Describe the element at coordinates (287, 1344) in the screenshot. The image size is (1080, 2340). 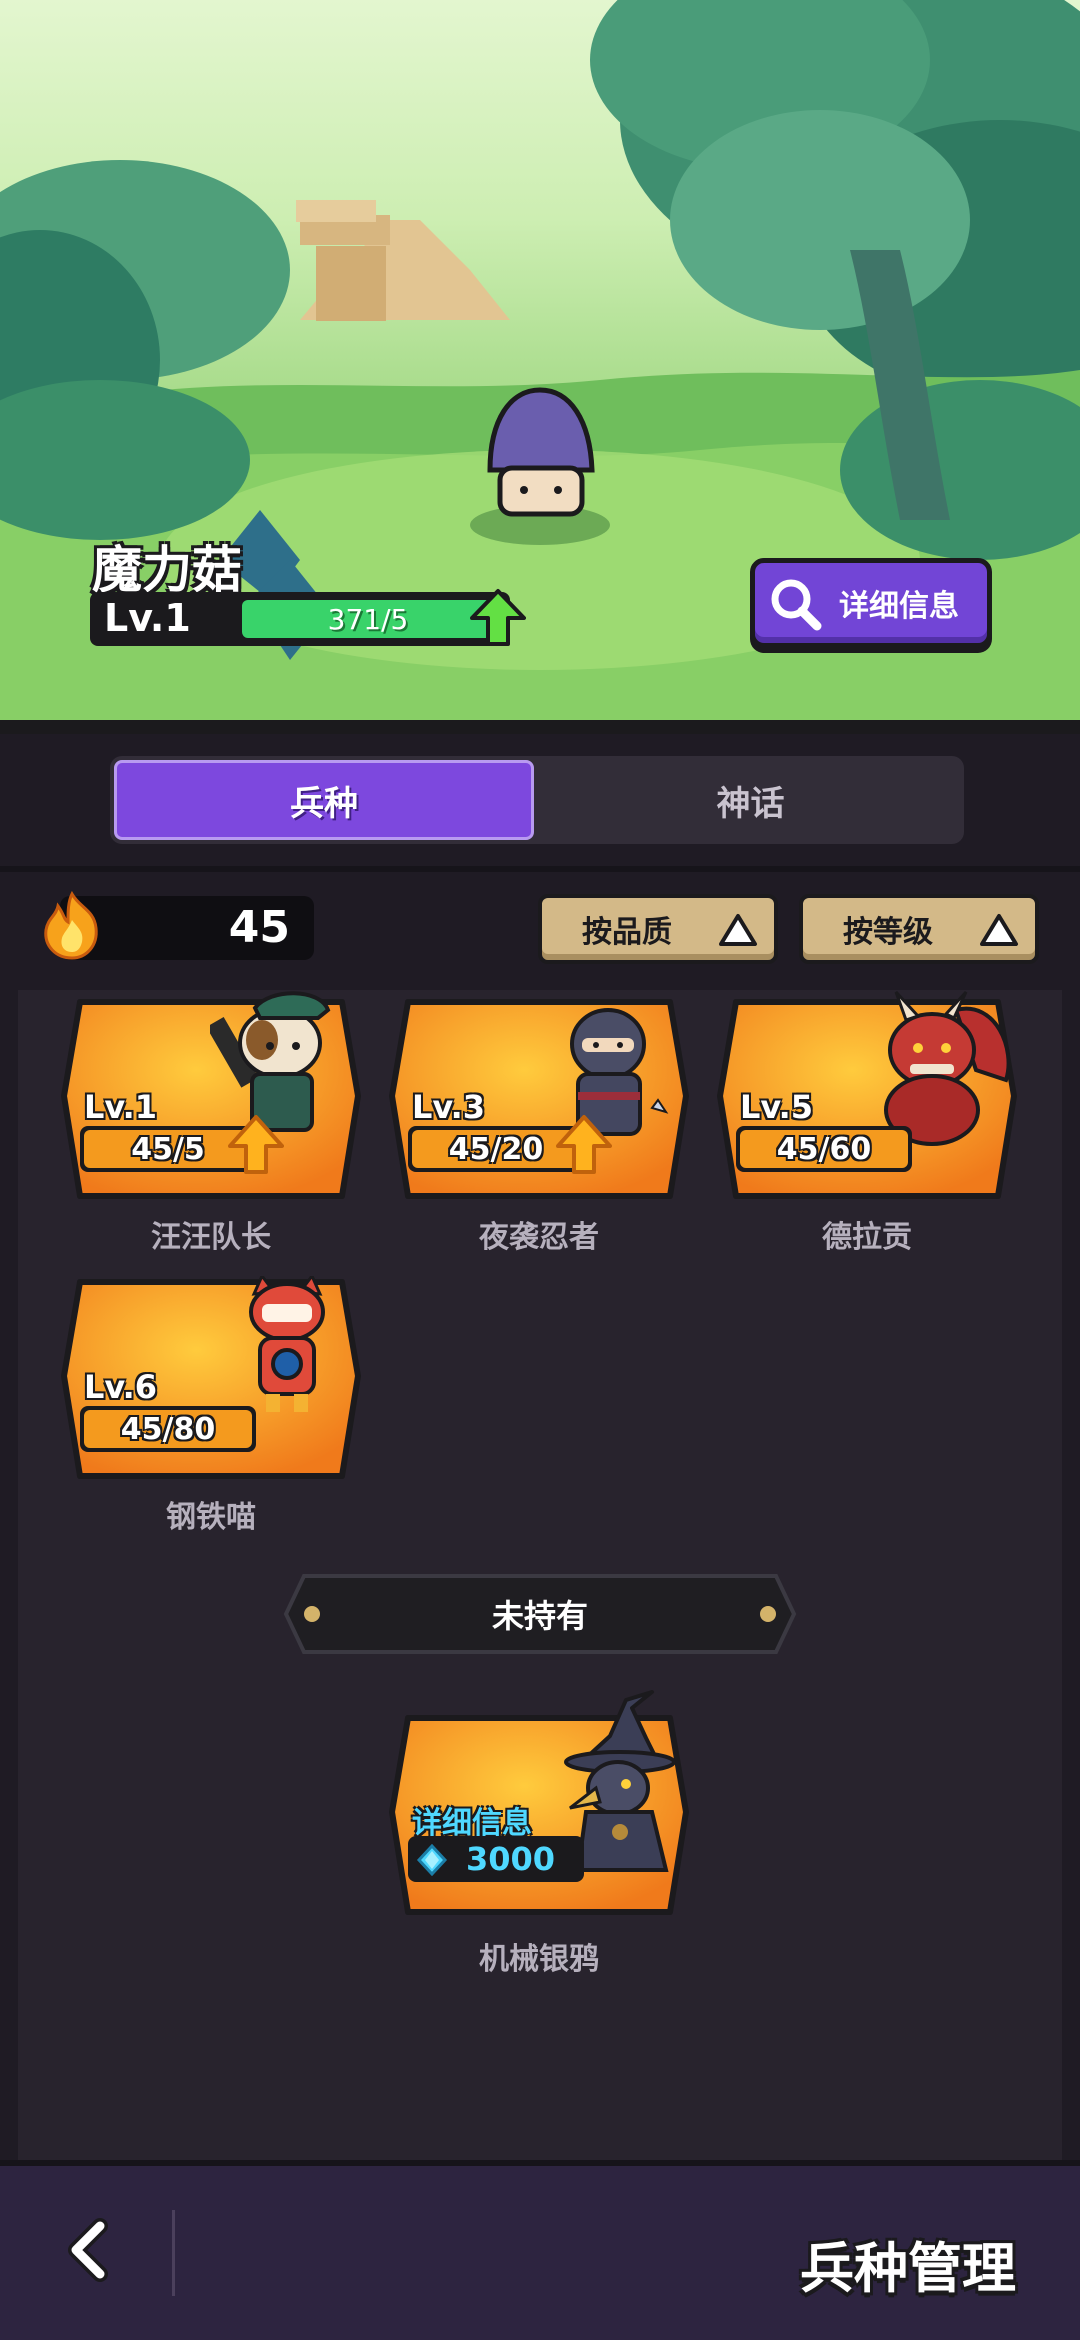
I see `iron-cat-icon` at that location.